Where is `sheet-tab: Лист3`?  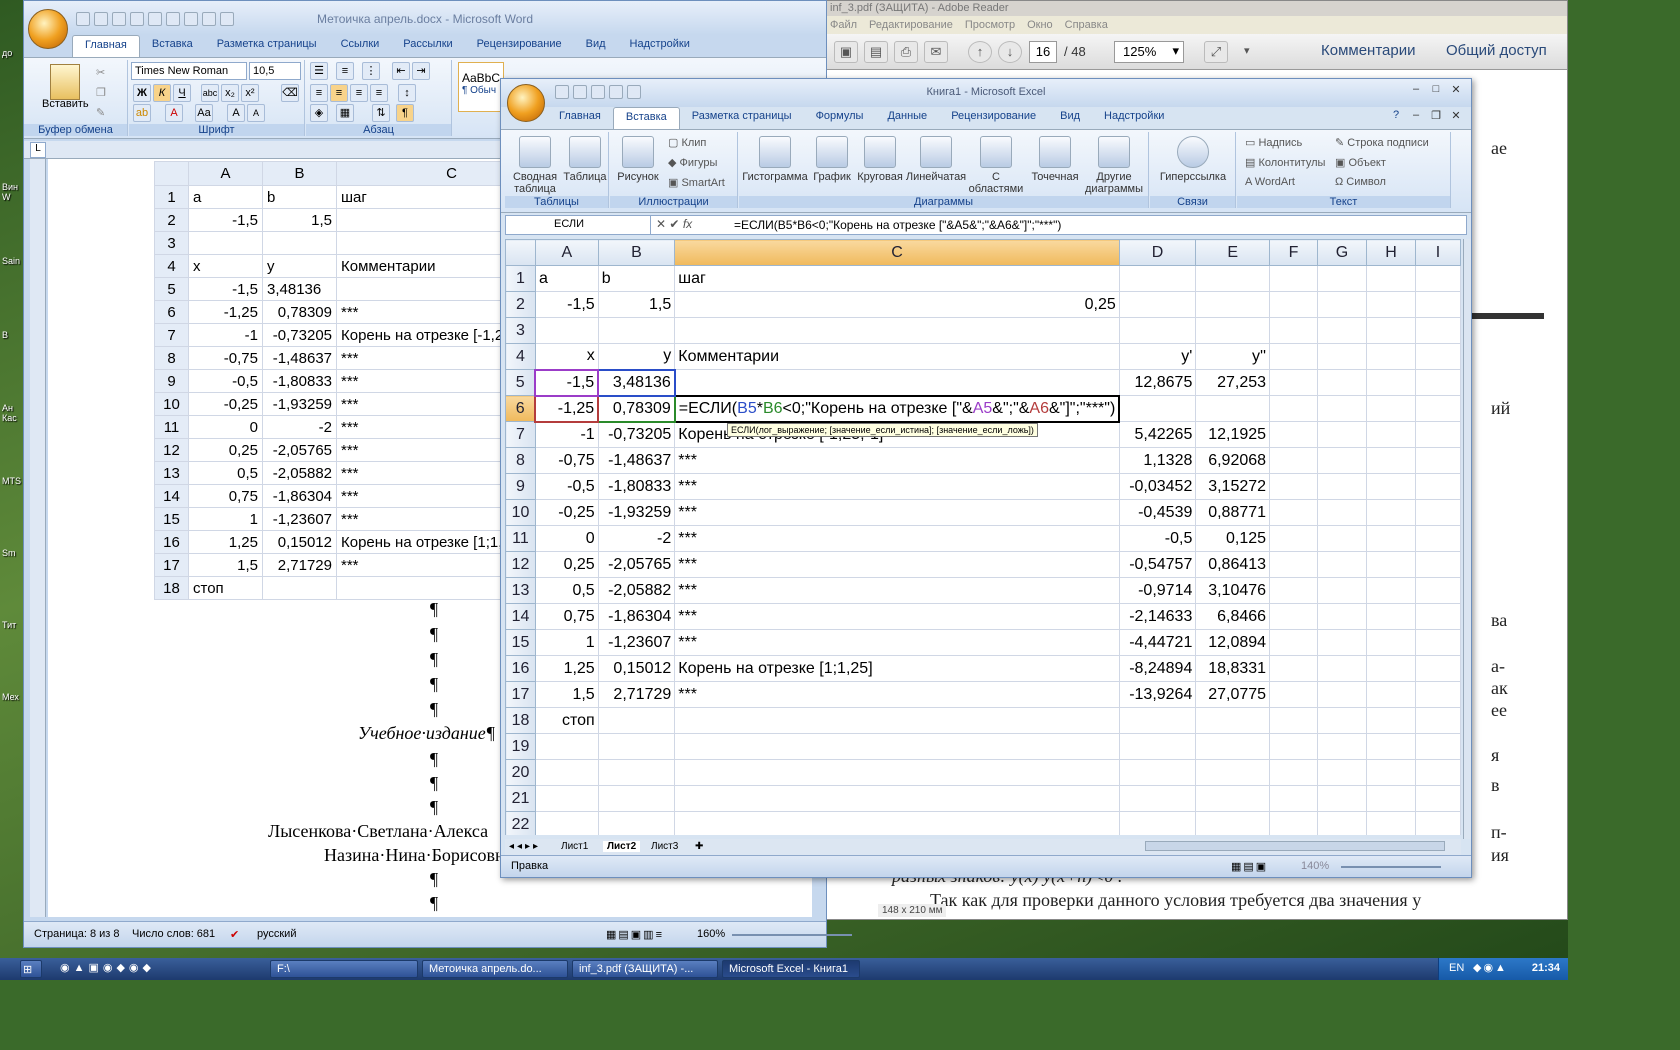 sheet-tab: Лист3 is located at coordinates (664, 846).